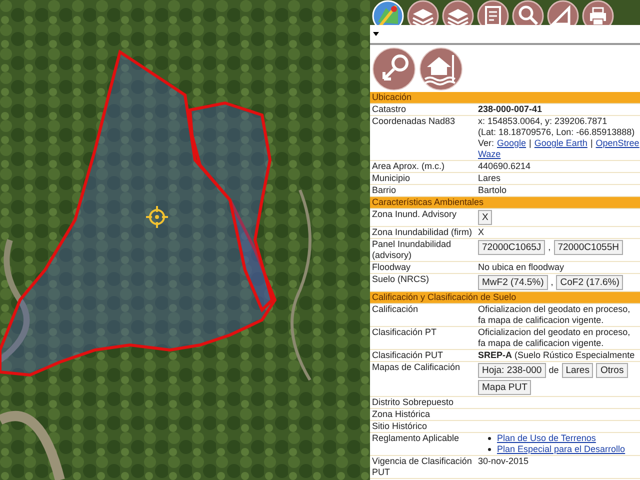  Describe the element at coordinates (505, 298) in the screenshot. I see `section-header: Calificación y Clasificación de Suelo` at that location.